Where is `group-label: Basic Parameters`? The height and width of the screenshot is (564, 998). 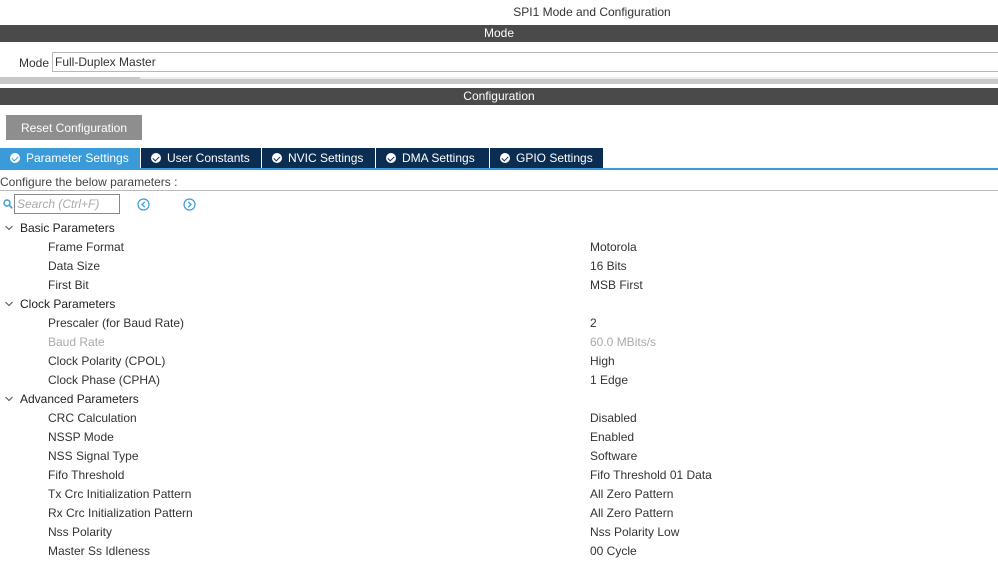
group-label: Basic Parameters is located at coordinates (67, 228).